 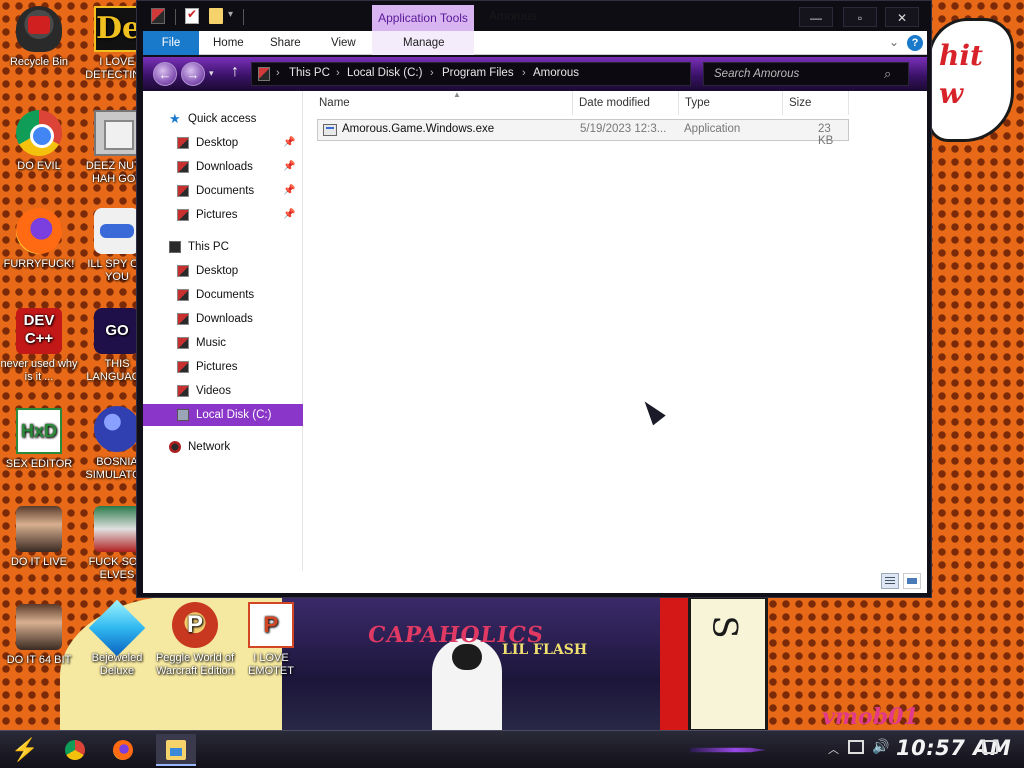 What do you see at coordinates (271, 664) in the screenshot?
I see `desktop-icon-label: I LOVE EMOTET` at bounding box center [271, 664].